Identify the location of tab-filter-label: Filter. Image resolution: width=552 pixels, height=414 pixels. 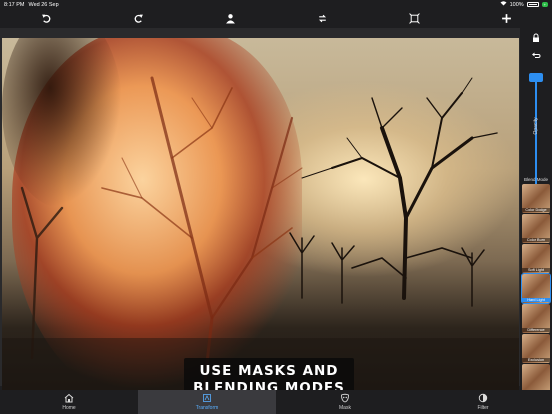
(483, 408).